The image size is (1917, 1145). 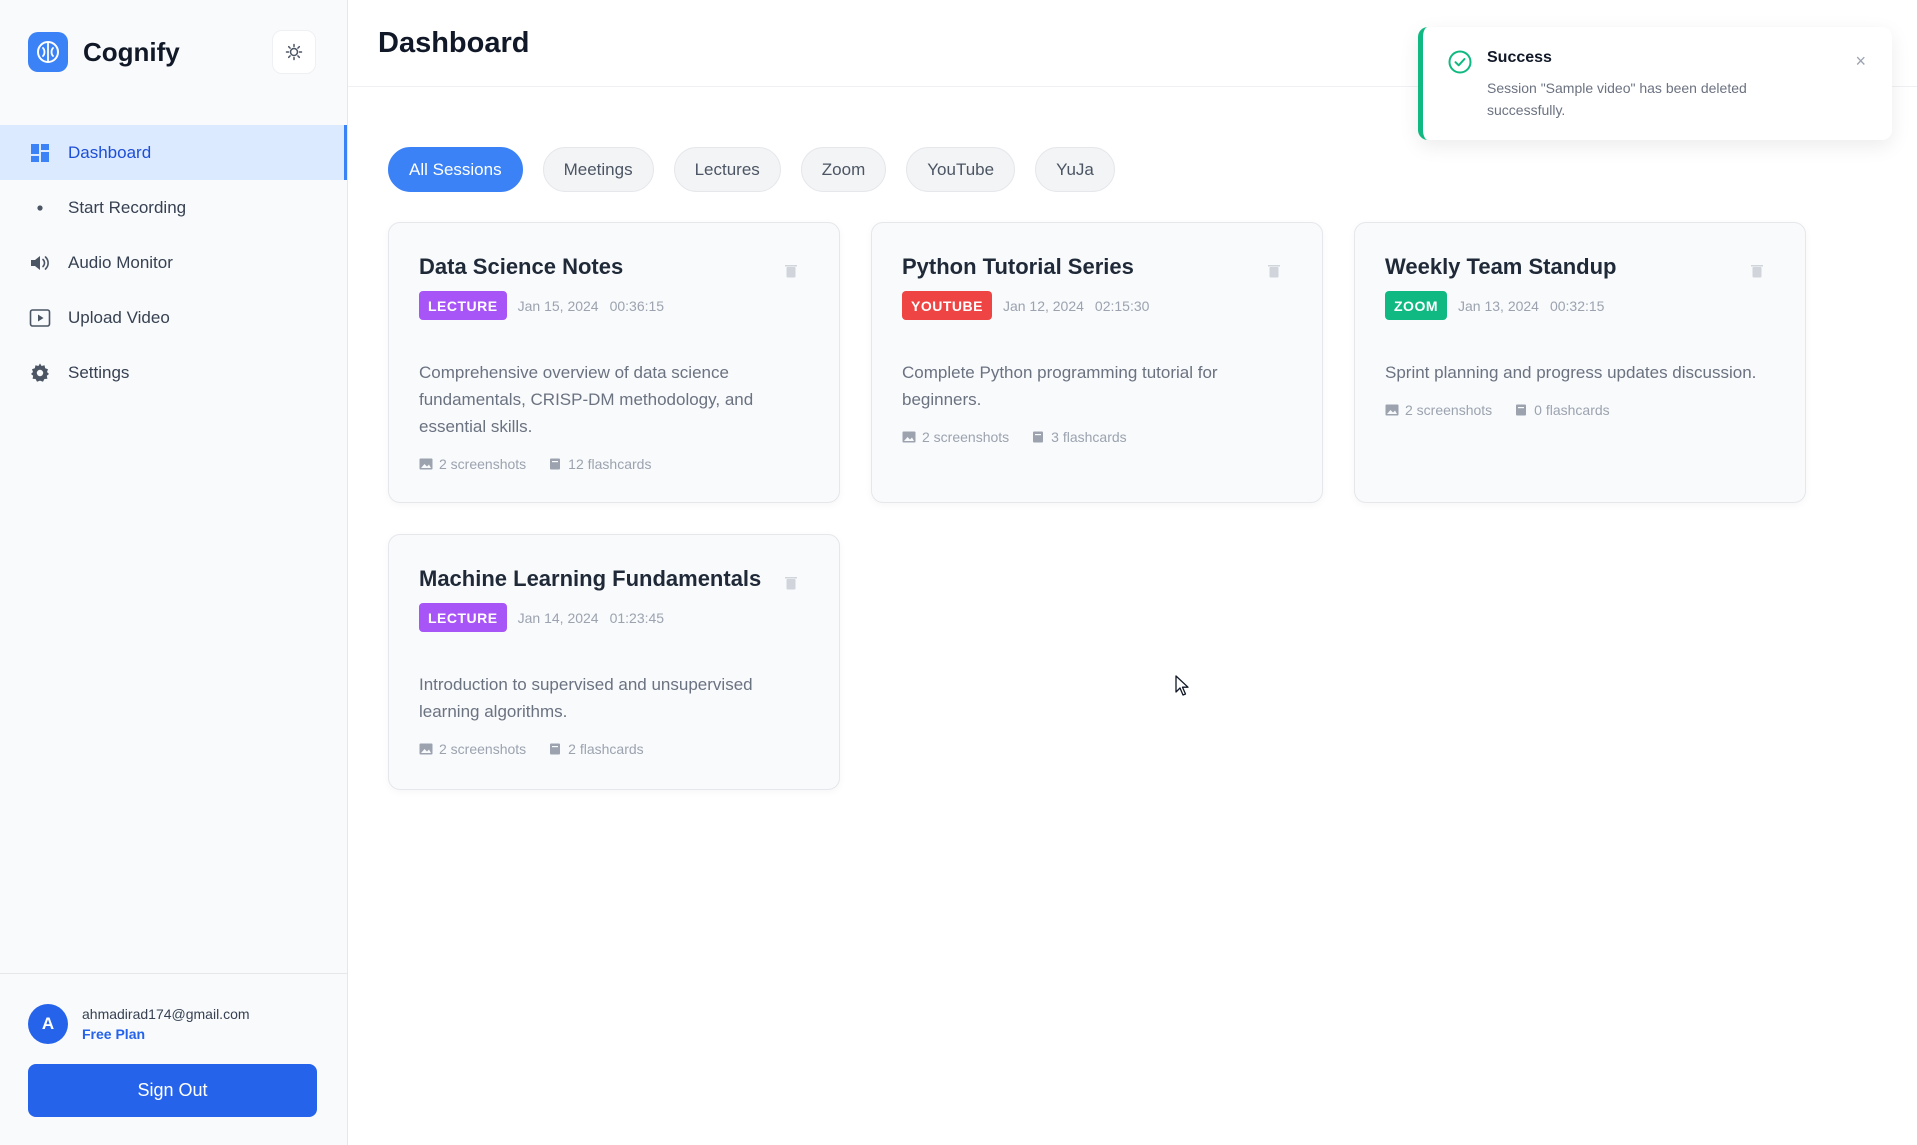 I want to click on close-icon: ×, so click(x=1860, y=61).